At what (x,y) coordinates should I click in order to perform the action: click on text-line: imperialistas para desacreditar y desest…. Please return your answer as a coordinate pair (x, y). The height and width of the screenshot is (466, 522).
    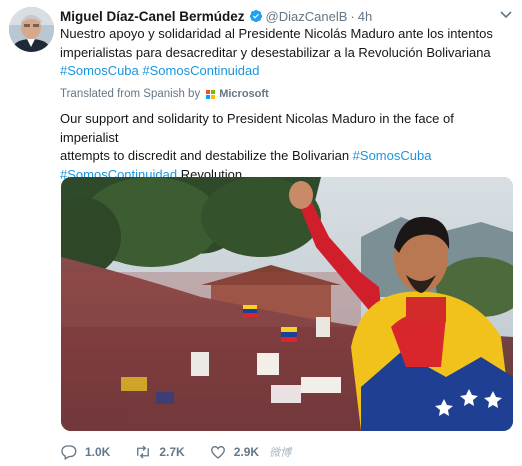
    Looking at the image, I should click on (275, 52).